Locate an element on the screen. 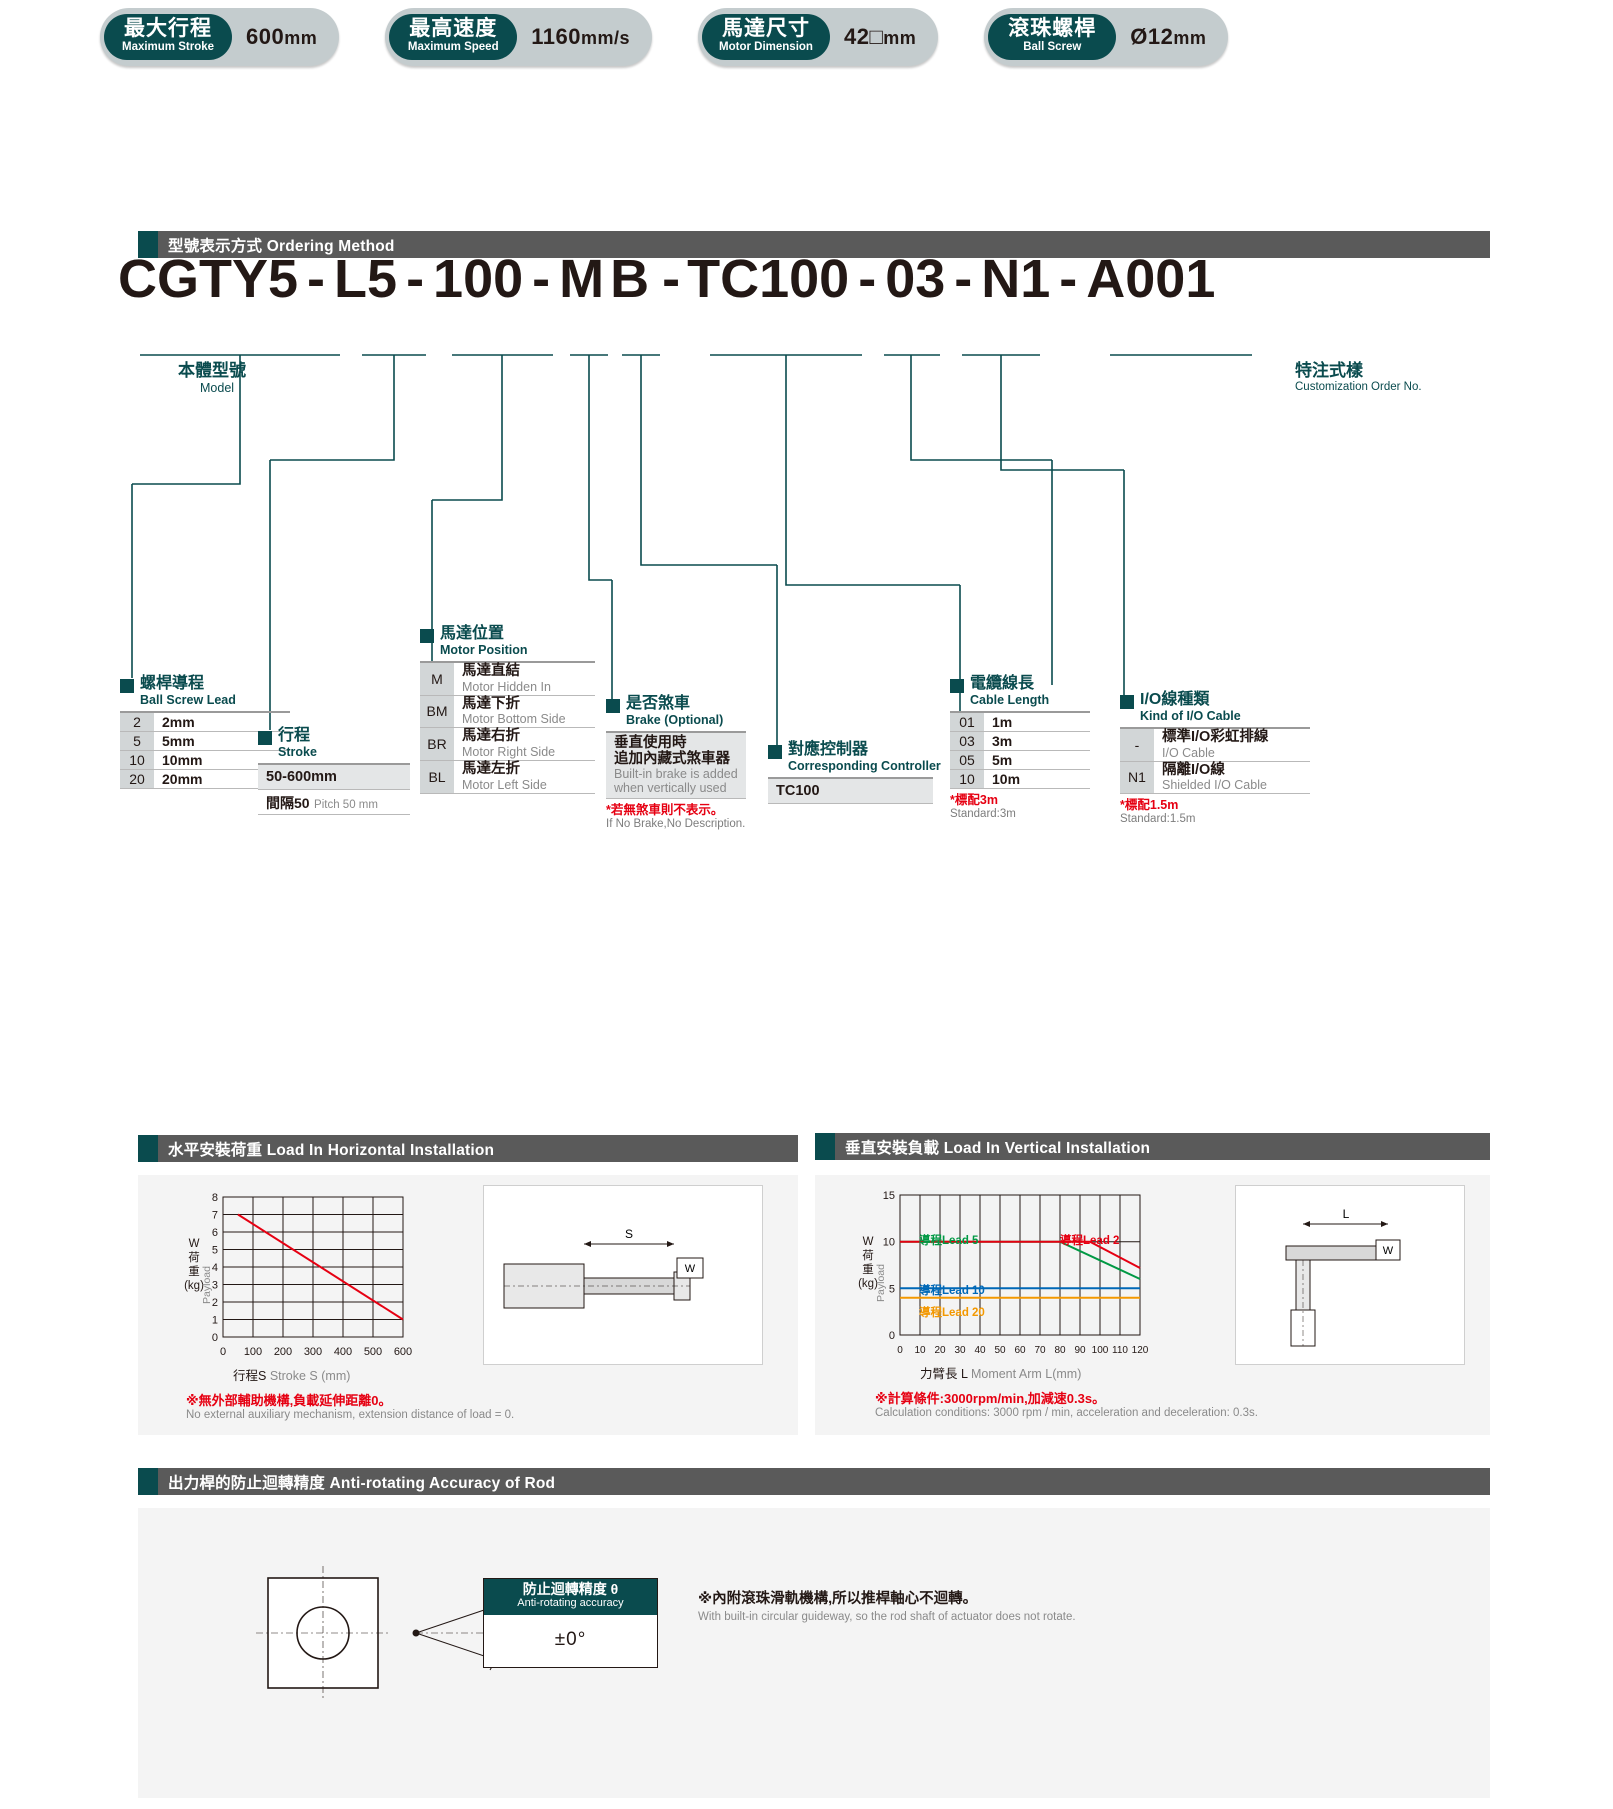 Image resolution: width=1613 pixels, height=1809 pixels. table-row: - 標準I/O彩虹排線 I/O Cable is located at coordinates (1215, 744).